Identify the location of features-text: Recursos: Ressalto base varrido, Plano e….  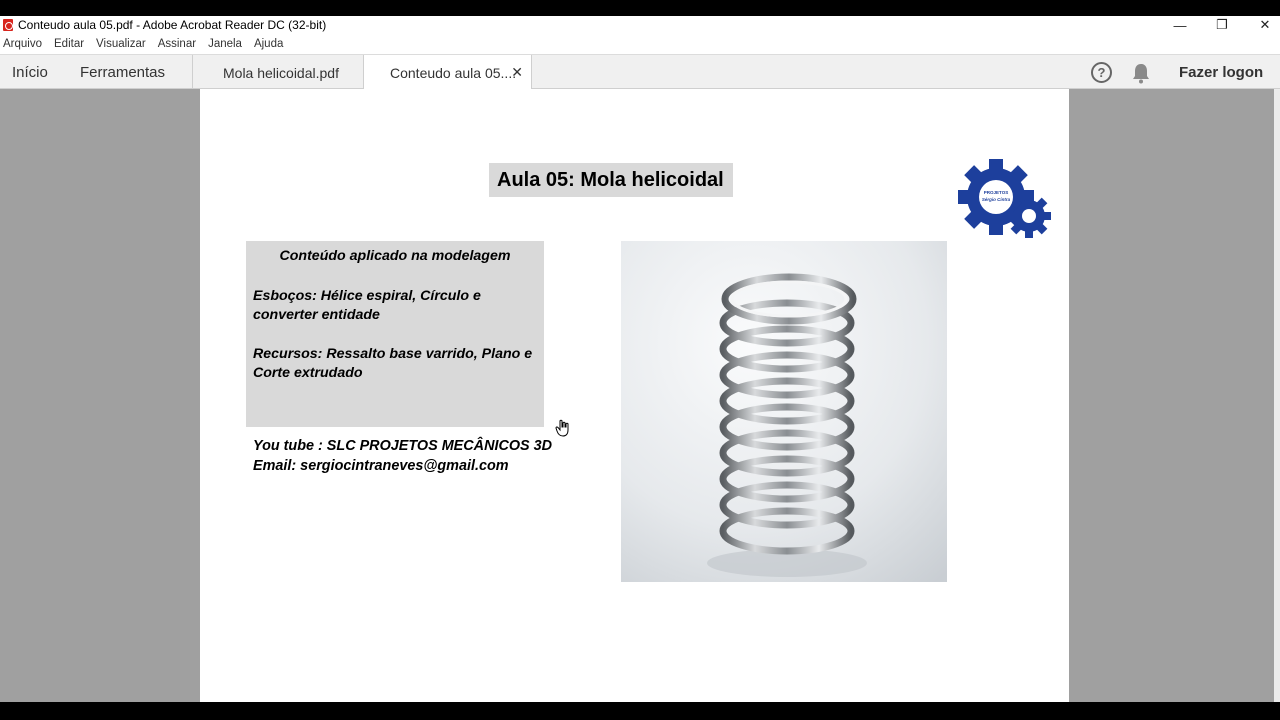
(393, 363).